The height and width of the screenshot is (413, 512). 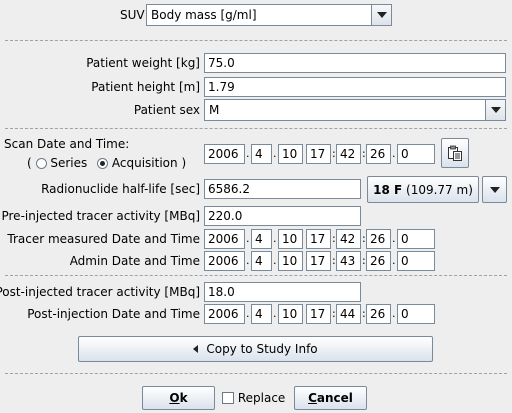 I want to click on admin-hour-field: 17, so click(x=318, y=261).